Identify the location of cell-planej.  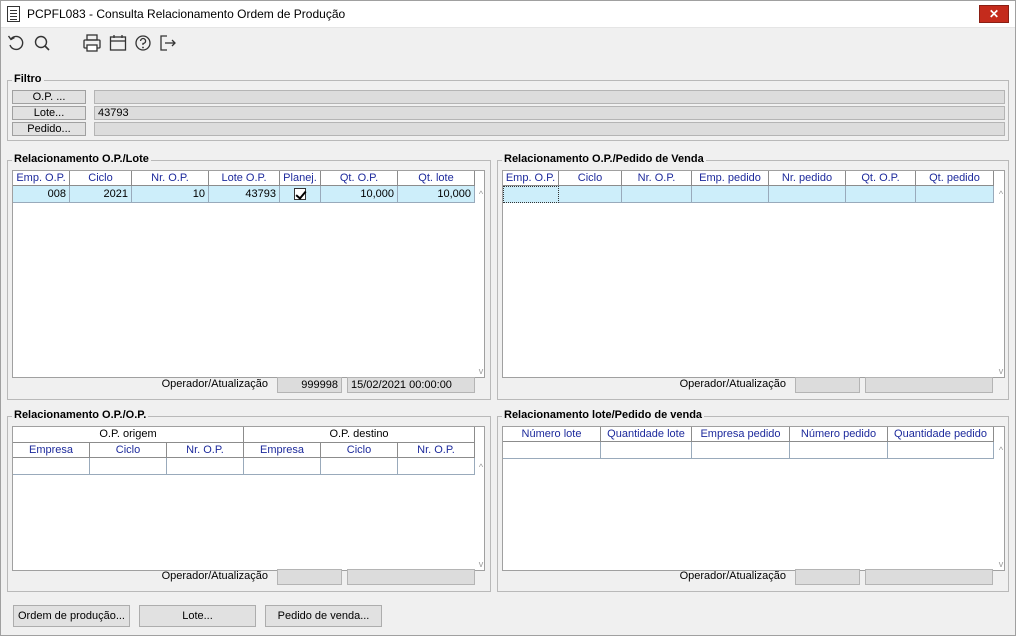
(300, 194).